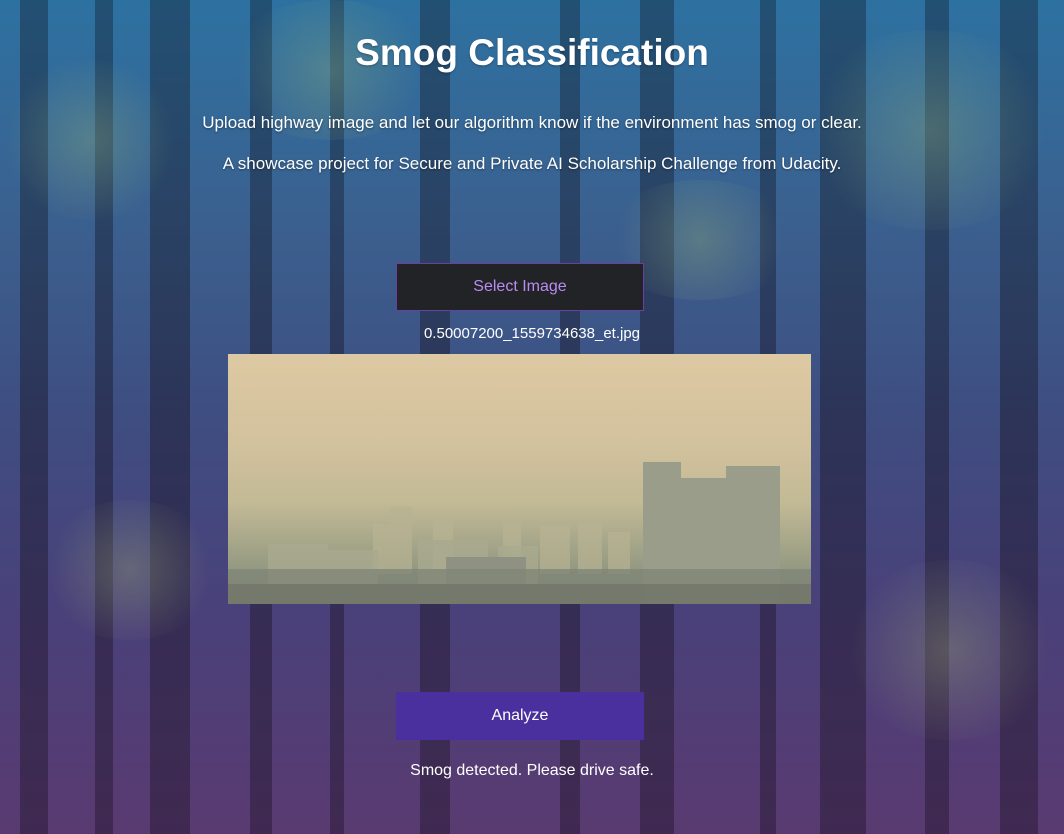  Describe the element at coordinates (532, 52) in the screenshot. I see `page-title: Smog Classification` at that location.